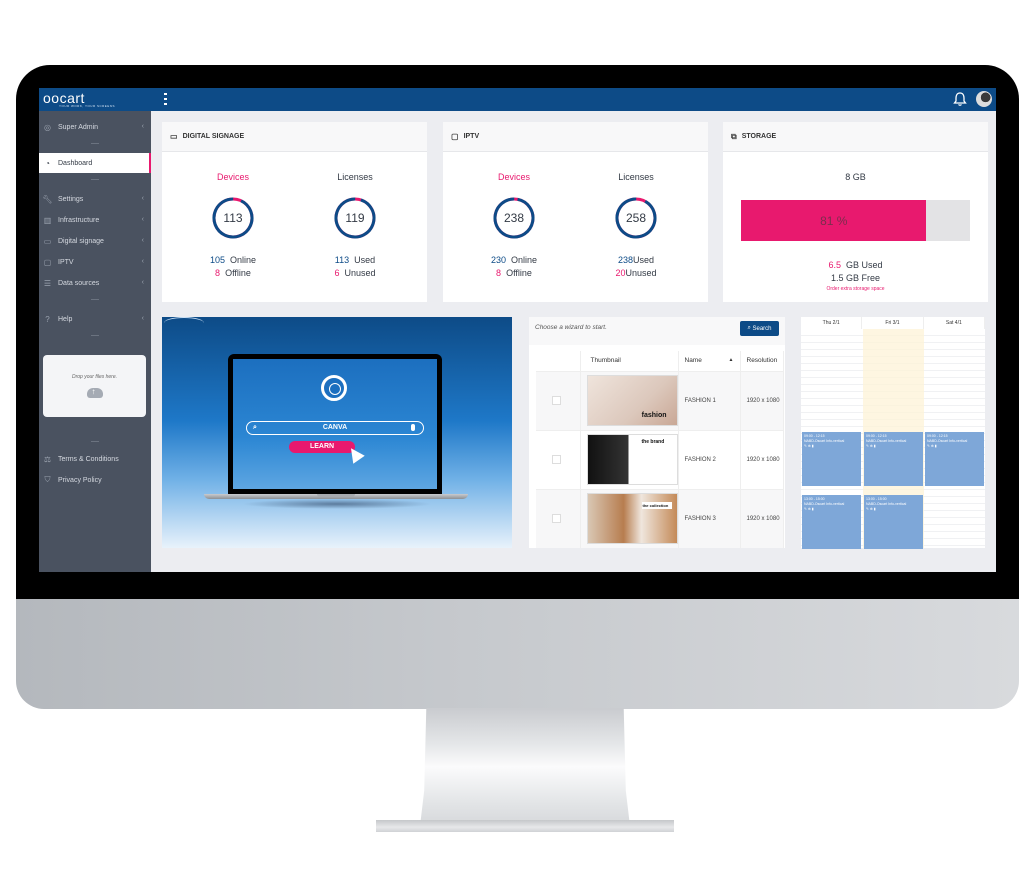 This screenshot has height=895, width=1024. I want to click on sidebar-item-infrastructure: ▥ Infrastructure ‹, so click(95, 220).